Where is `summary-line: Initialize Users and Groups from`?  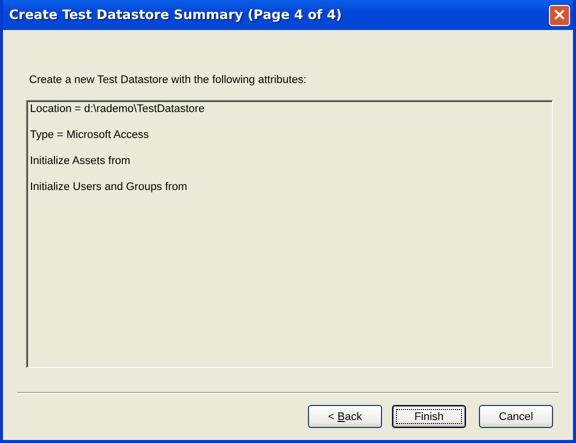 summary-line: Initialize Users and Groups from is located at coordinates (109, 187).